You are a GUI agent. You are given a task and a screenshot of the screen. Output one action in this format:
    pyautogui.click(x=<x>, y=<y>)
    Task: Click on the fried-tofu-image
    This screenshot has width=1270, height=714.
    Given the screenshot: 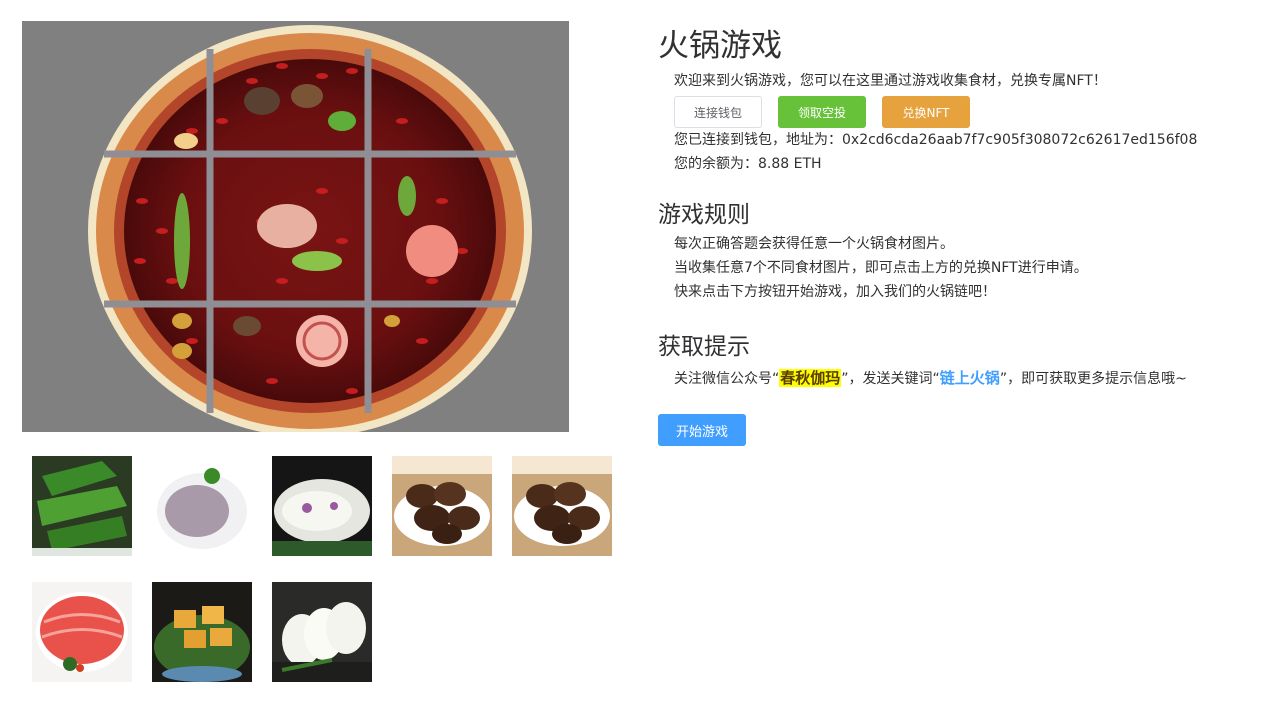 What is the action you would take?
    pyautogui.click(x=202, y=632)
    